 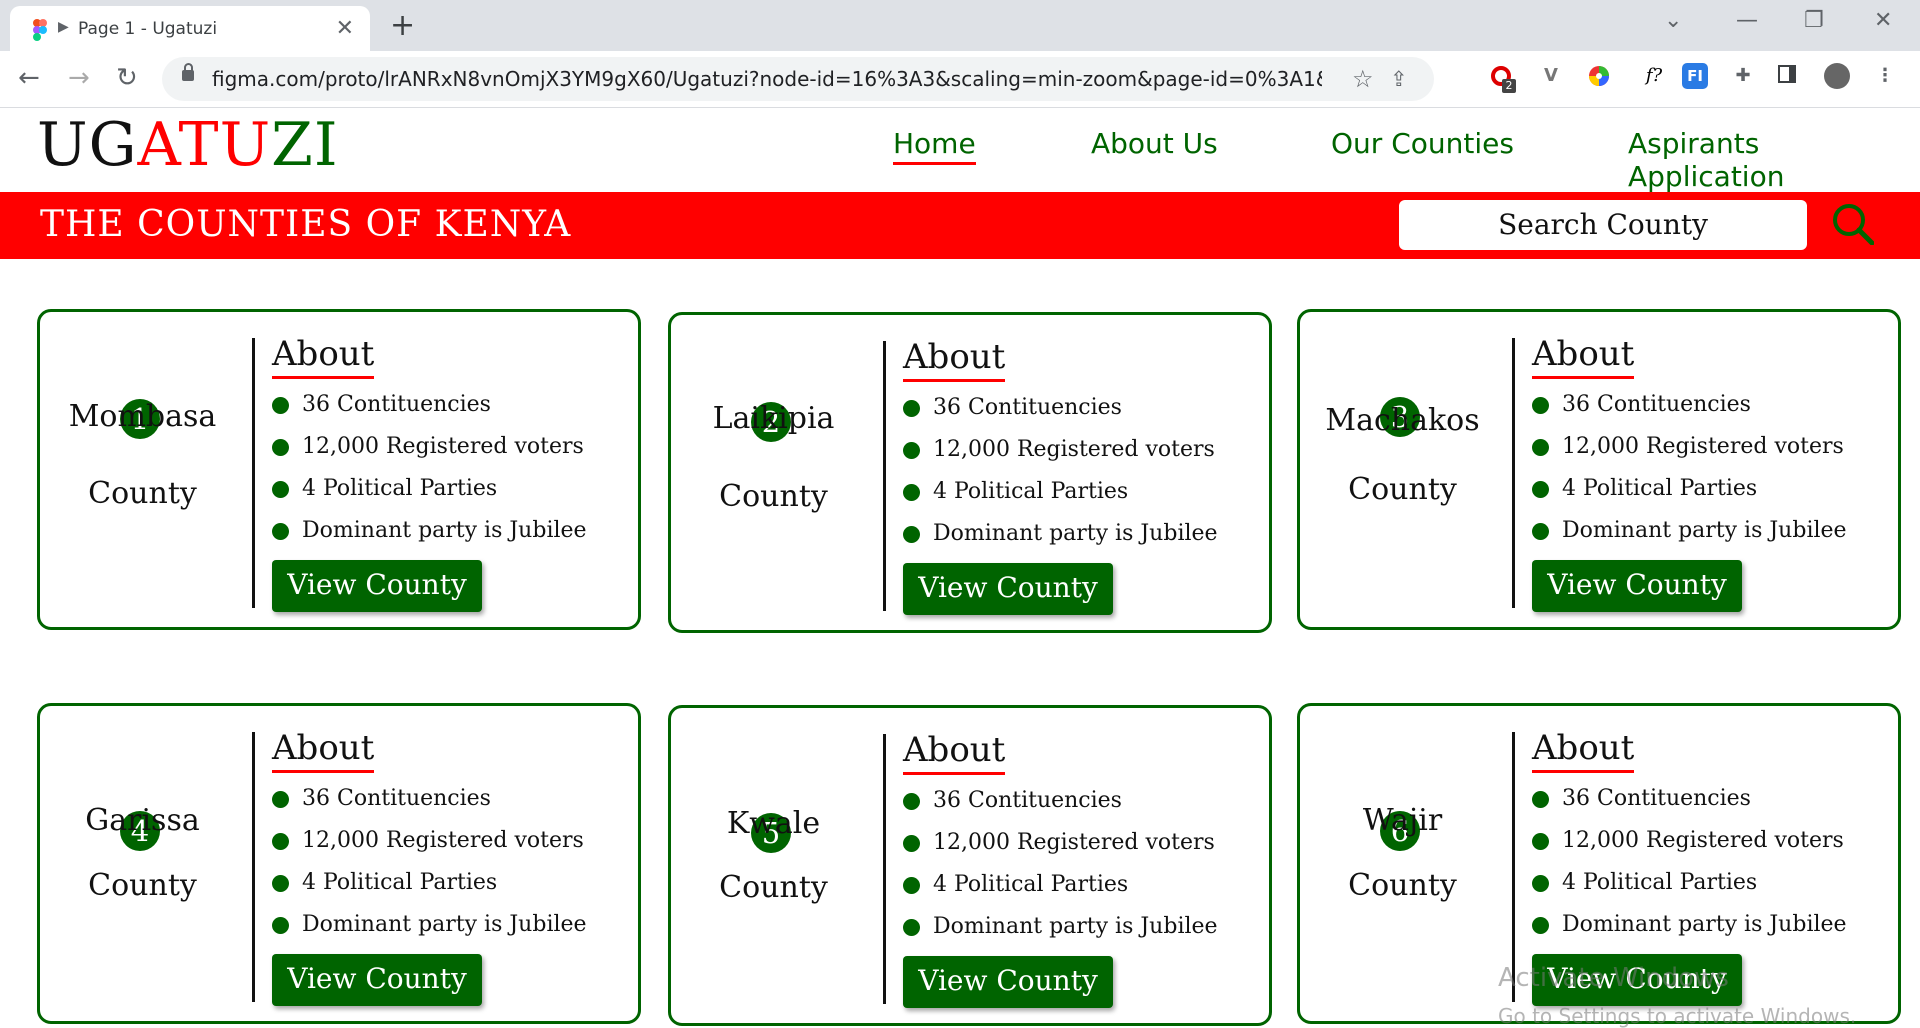 What do you see at coordinates (1677, 1016) in the screenshot?
I see `activate-windows-hint: Go to Settings to activate Windows.` at bounding box center [1677, 1016].